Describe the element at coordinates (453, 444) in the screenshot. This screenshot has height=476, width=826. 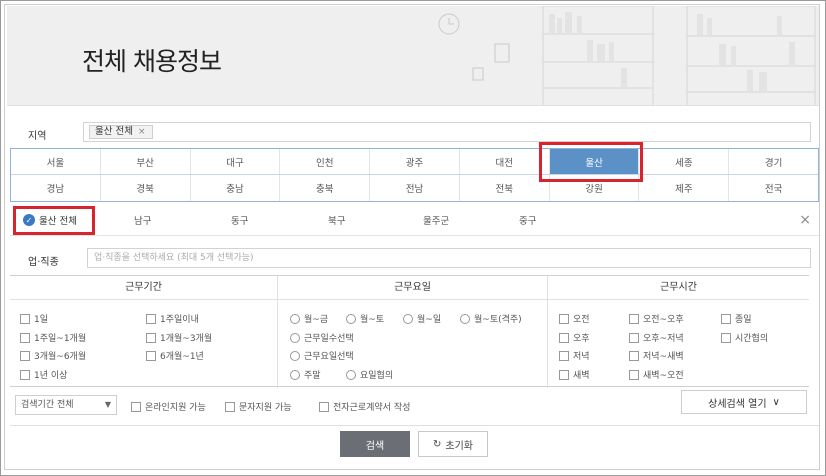
I see `reset-button: ↻ 초기화` at that location.